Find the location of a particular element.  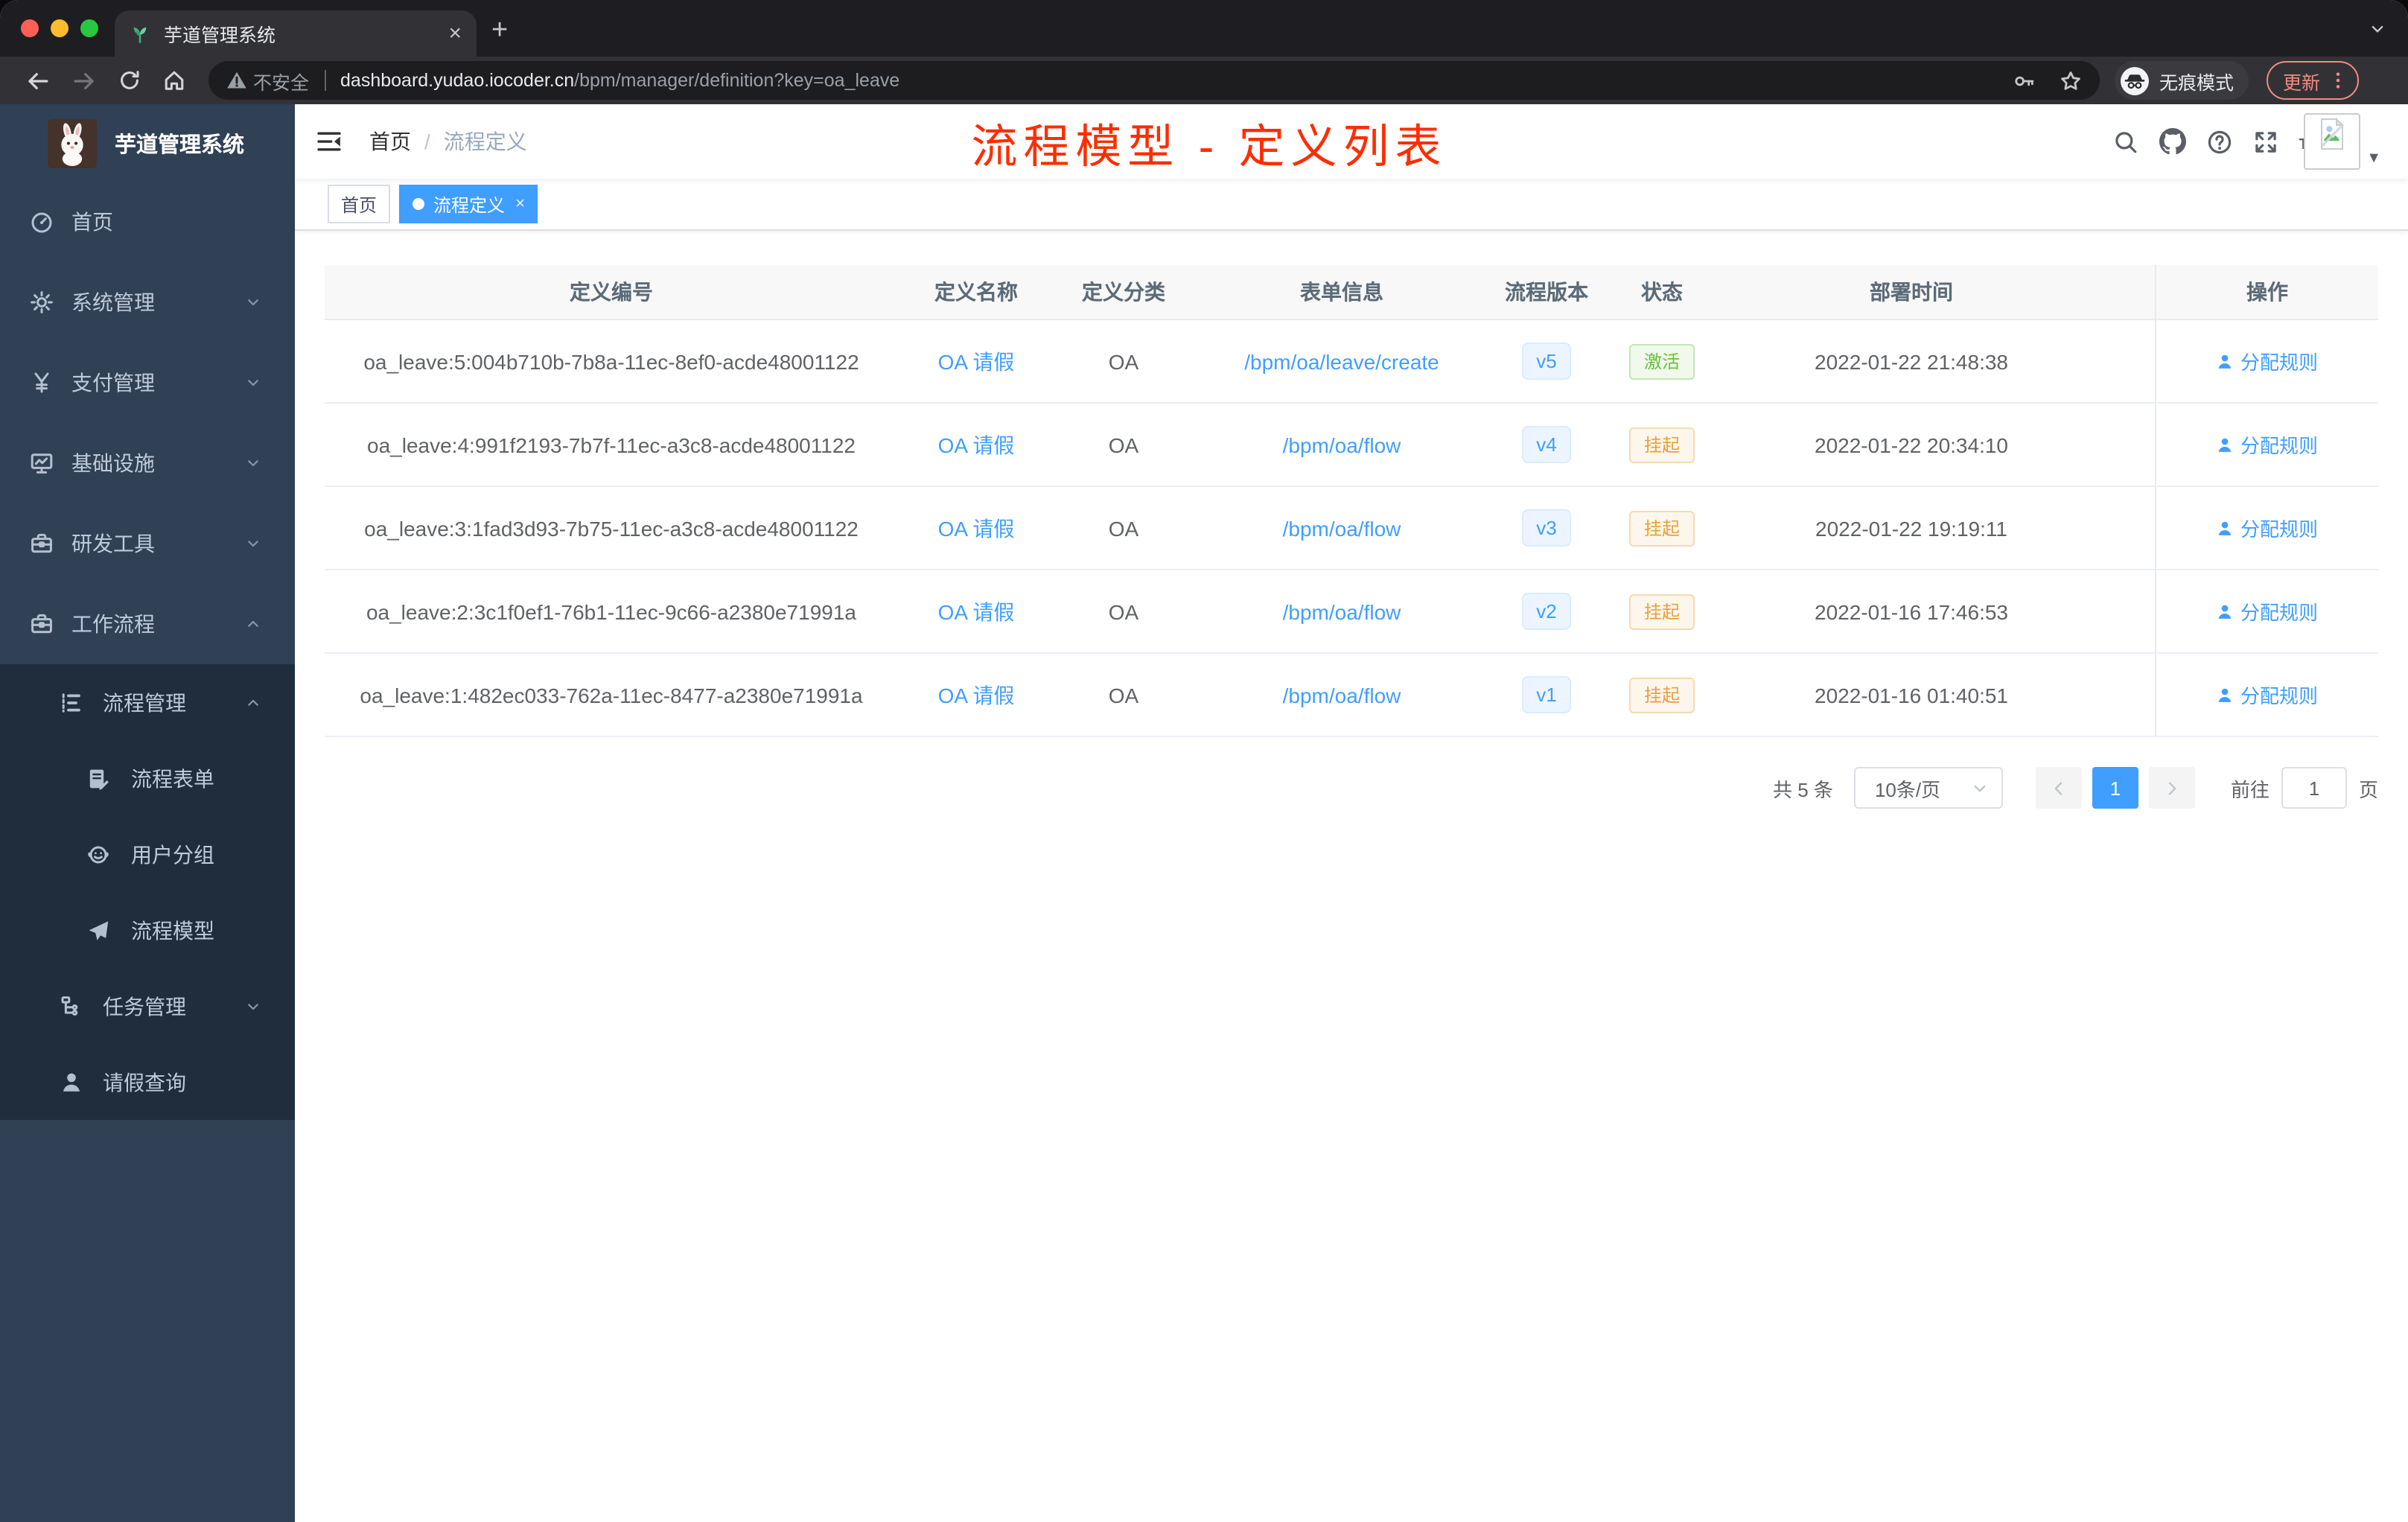

breadcrumb-home: 首页 is located at coordinates (390, 141).